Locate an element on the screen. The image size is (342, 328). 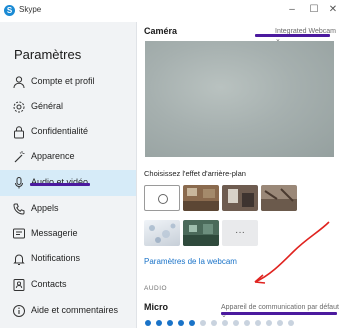
lock-icon is located at coordinates (19, 132).